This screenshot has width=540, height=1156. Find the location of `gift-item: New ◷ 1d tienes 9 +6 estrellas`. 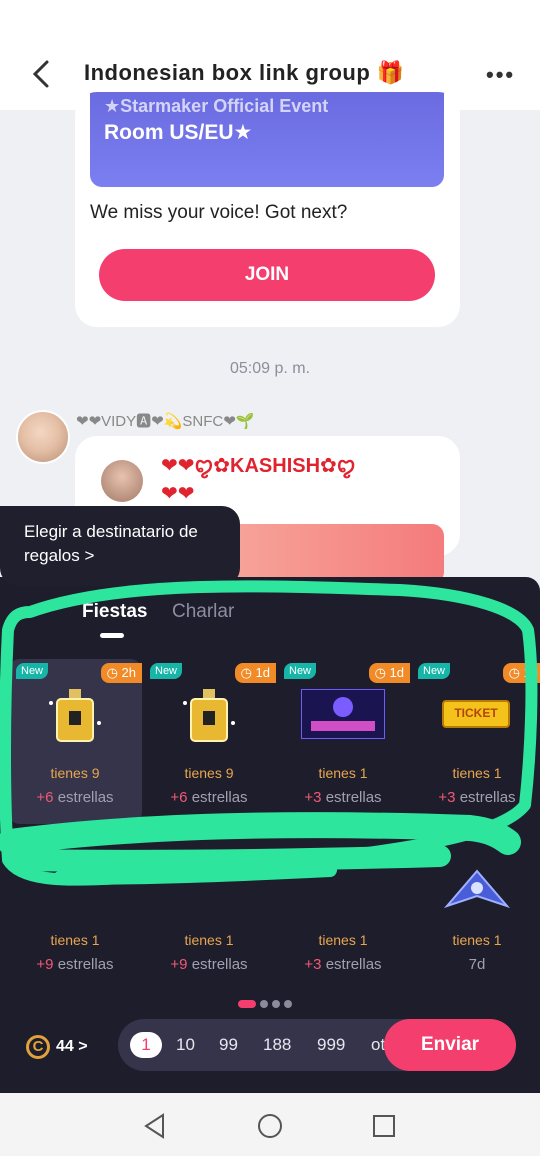

gift-item: New ◷ 1d tienes 9 +6 estrellas is located at coordinates (209, 741).